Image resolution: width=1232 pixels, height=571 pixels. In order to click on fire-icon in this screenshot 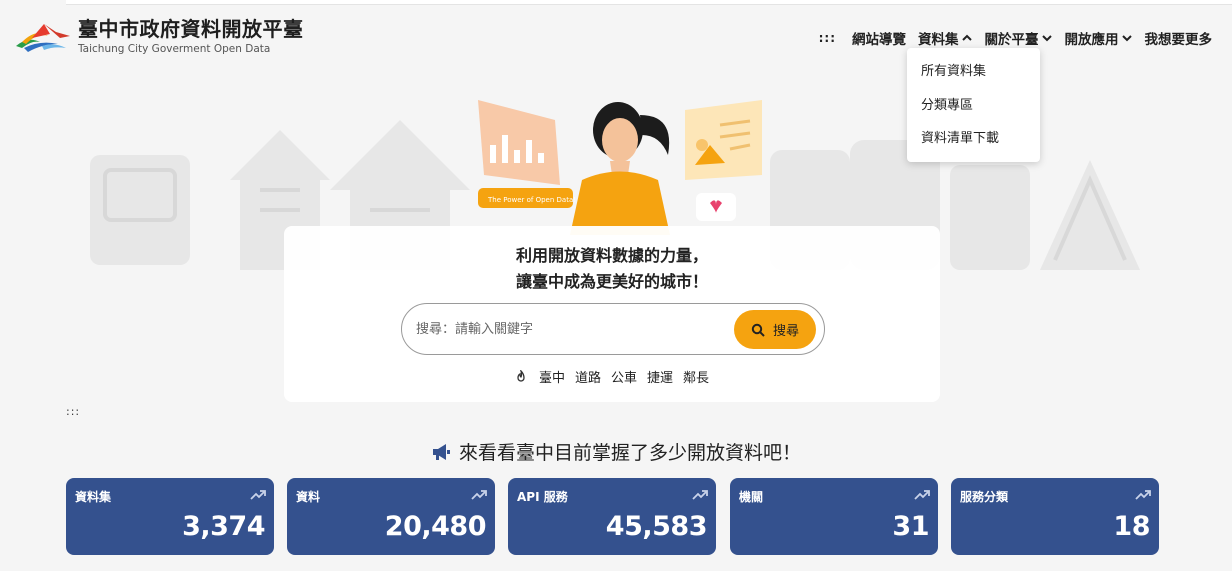, I will do `click(521, 375)`.